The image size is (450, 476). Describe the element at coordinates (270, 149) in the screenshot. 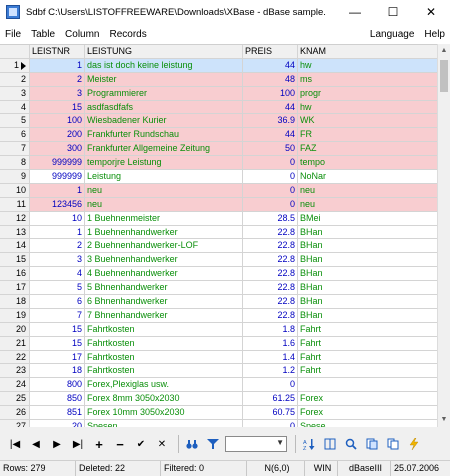

I see `cell-preis: 50` at that location.